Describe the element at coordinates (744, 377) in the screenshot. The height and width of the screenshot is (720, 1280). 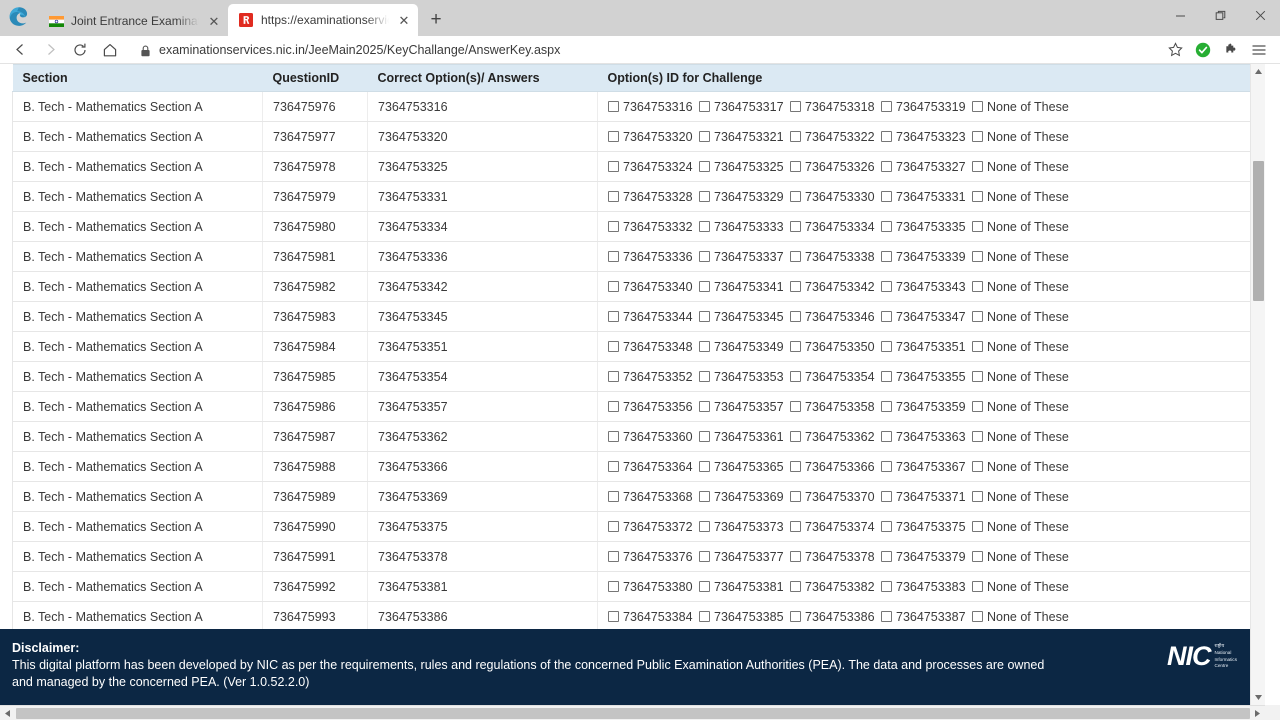
I see `option-checkbox-item: 7364753353` at that location.